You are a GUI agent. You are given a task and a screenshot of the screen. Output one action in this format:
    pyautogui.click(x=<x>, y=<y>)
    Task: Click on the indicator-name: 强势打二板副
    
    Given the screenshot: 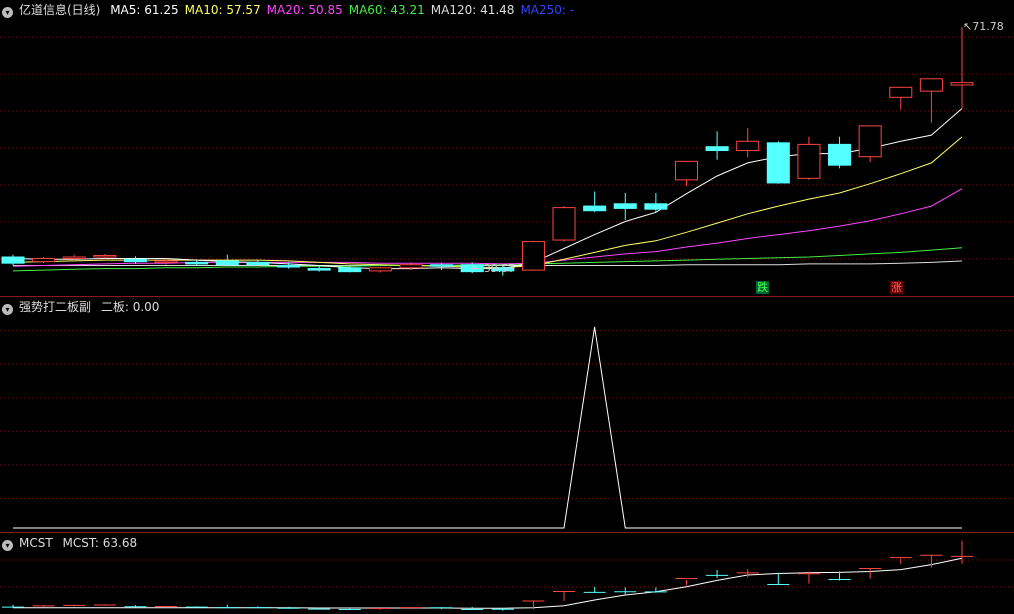 What is the action you would take?
    pyautogui.click(x=55, y=307)
    